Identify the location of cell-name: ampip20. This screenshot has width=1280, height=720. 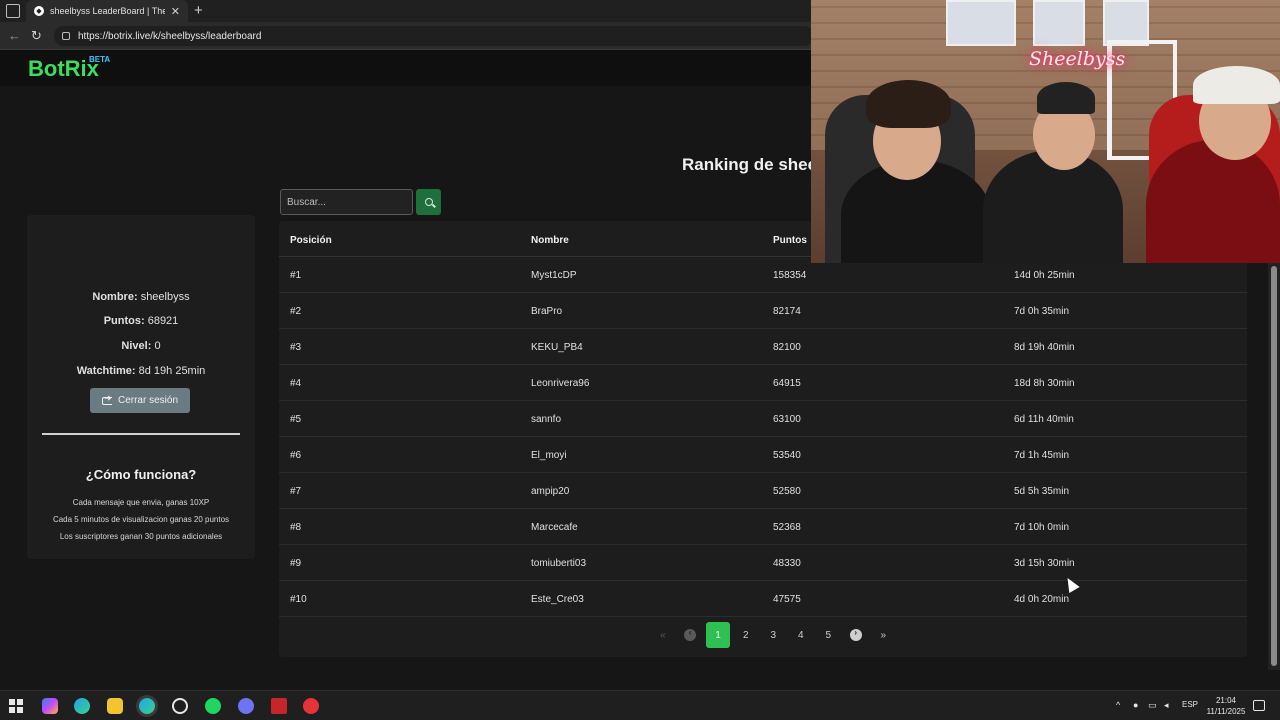
(550, 491).